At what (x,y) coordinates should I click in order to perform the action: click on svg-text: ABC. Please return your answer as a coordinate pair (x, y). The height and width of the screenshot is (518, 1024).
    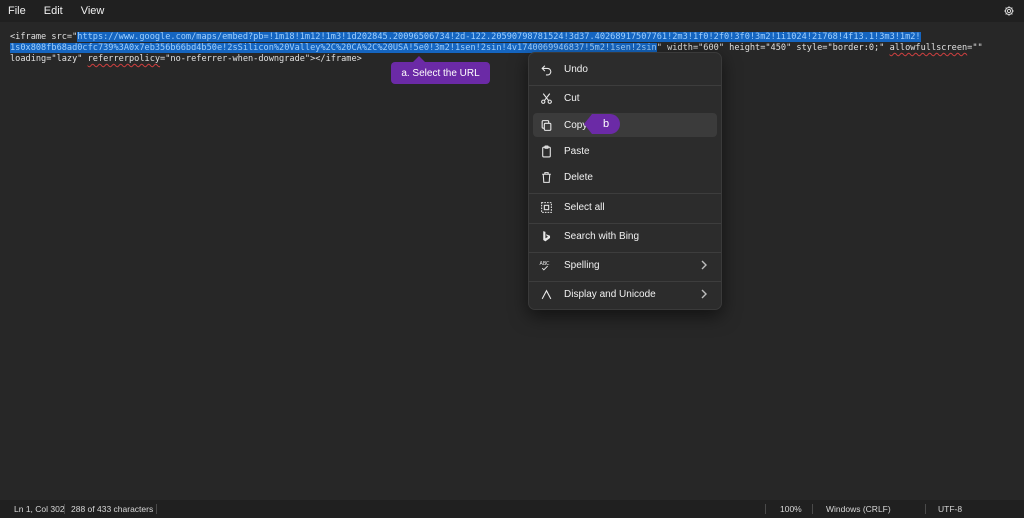
    Looking at the image, I should click on (545, 263).